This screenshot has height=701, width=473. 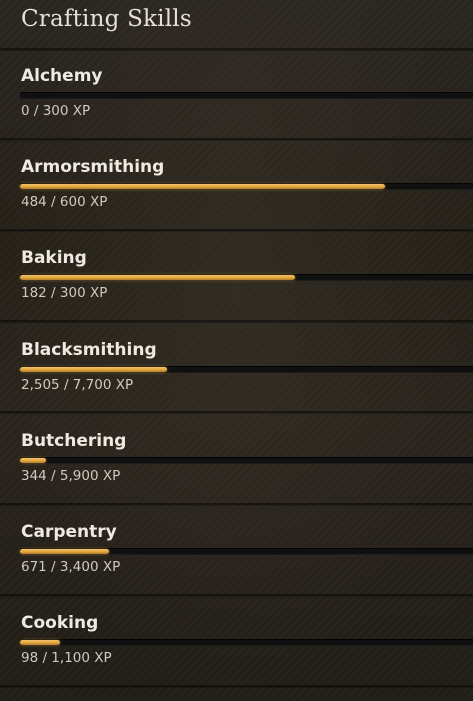 I want to click on skill-row-butchering: Butchering 344 / 5,900 XP, so click(x=236, y=461).